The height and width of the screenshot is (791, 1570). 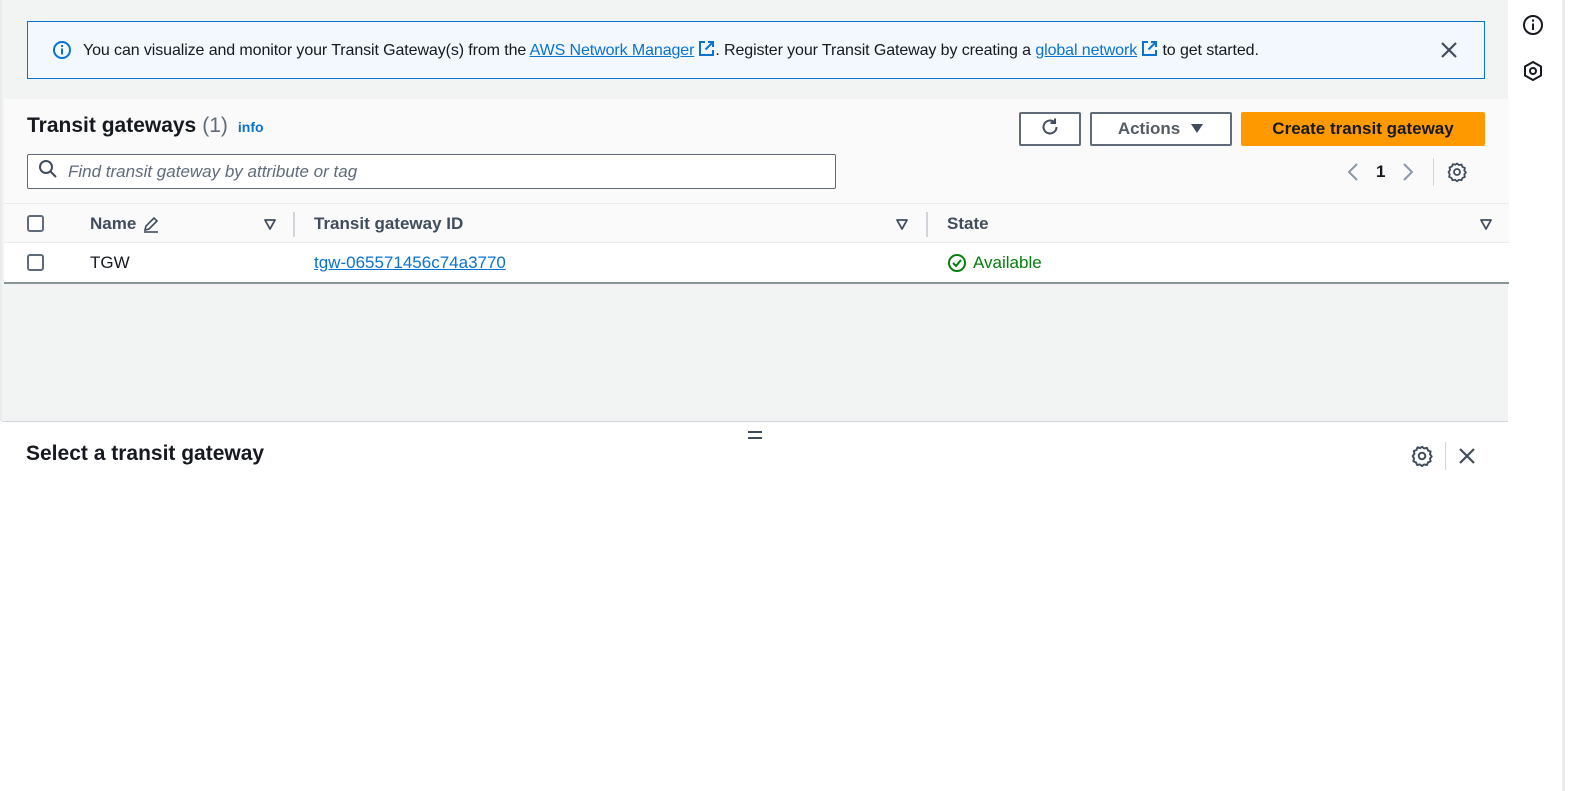 What do you see at coordinates (1422, 456) in the screenshot?
I see `split-panel-settings-gear-icon` at bounding box center [1422, 456].